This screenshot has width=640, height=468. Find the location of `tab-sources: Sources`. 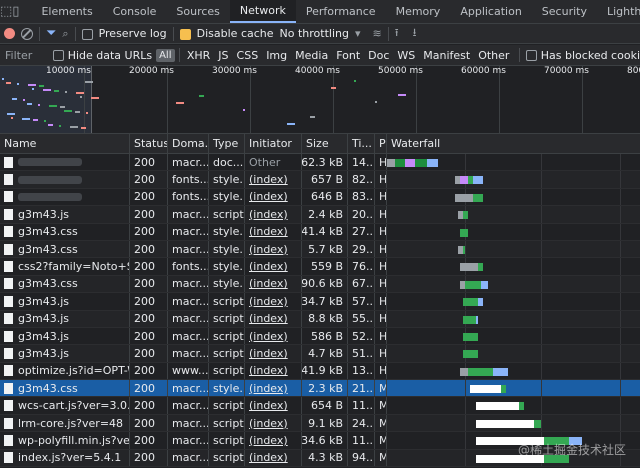

tab-sources: Sources is located at coordinates (198, 11).